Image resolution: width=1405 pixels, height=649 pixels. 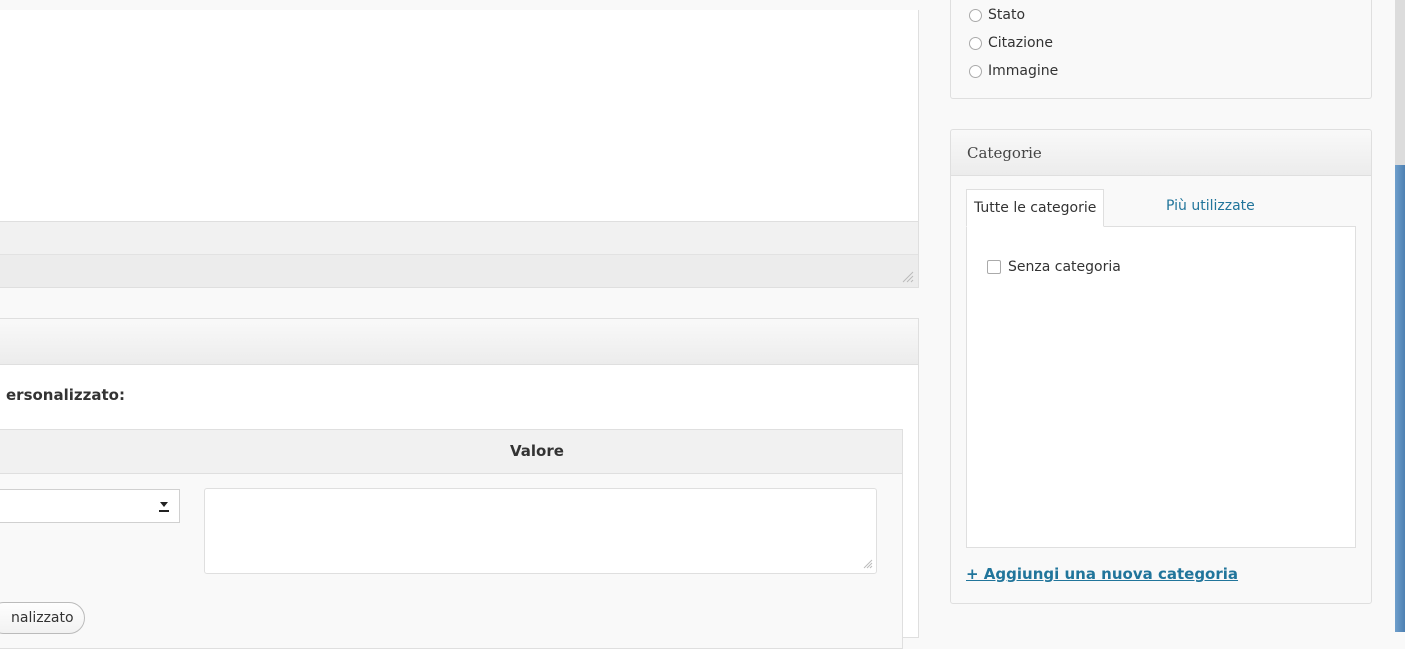 What do you see at coordinates (1102, 574) in the screenshot?
I see `add-new-category-link: + Aggiungi una nuova categoria` at bounding box center [1102, 574].